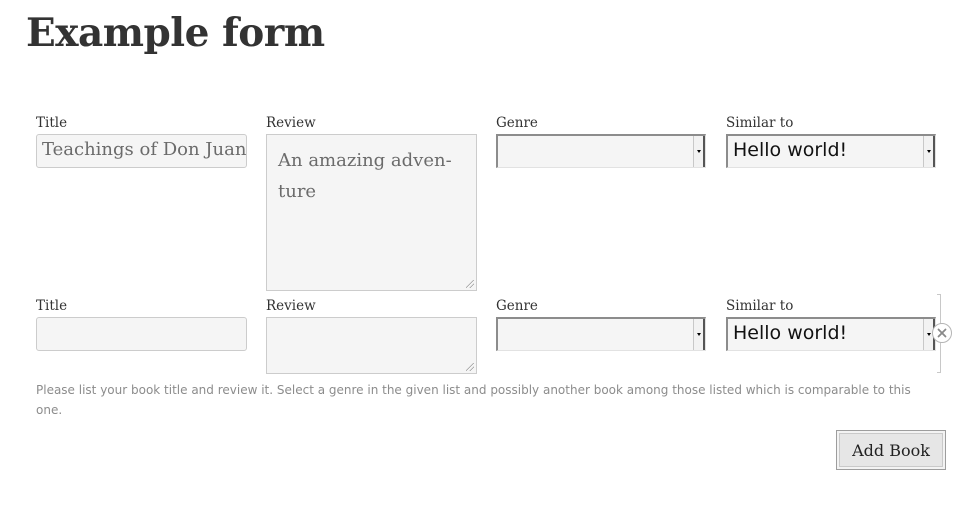  What do you see at coordinates (365, 160) in the screenshot?
I see `review-text-line-1: An amazing adven-` at bounding box center [365, 160].